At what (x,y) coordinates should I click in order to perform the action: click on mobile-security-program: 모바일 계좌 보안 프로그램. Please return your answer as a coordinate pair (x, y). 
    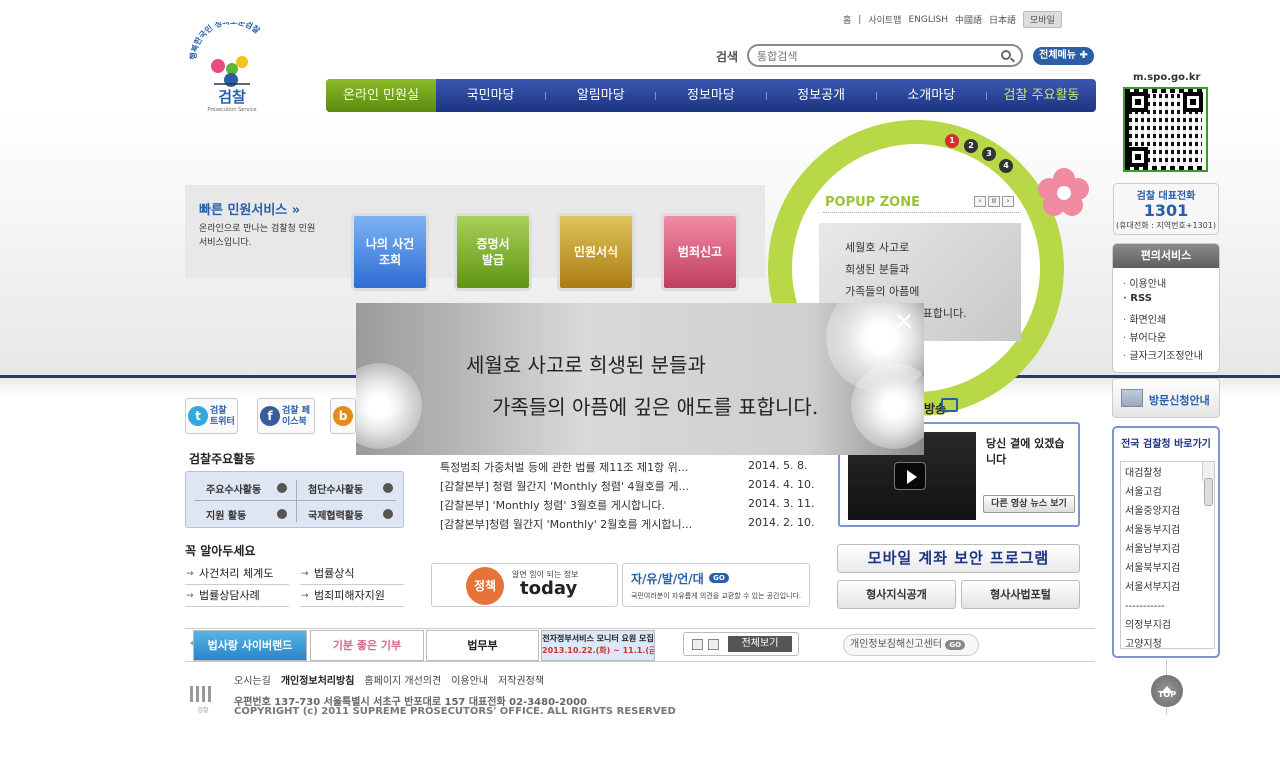
    Looking at the image, I should click on (958, 558).